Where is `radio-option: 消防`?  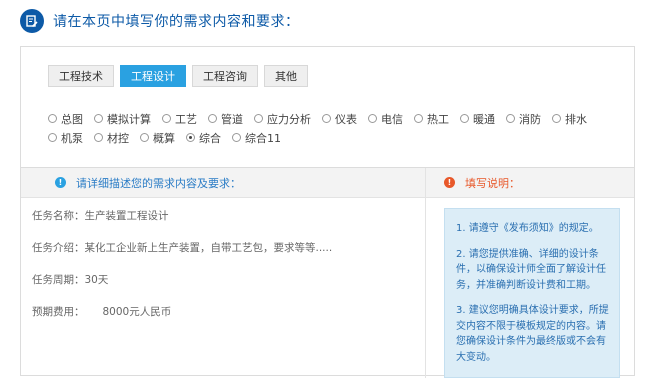 radio-option: 消防 is located at coordinates (523, 119).